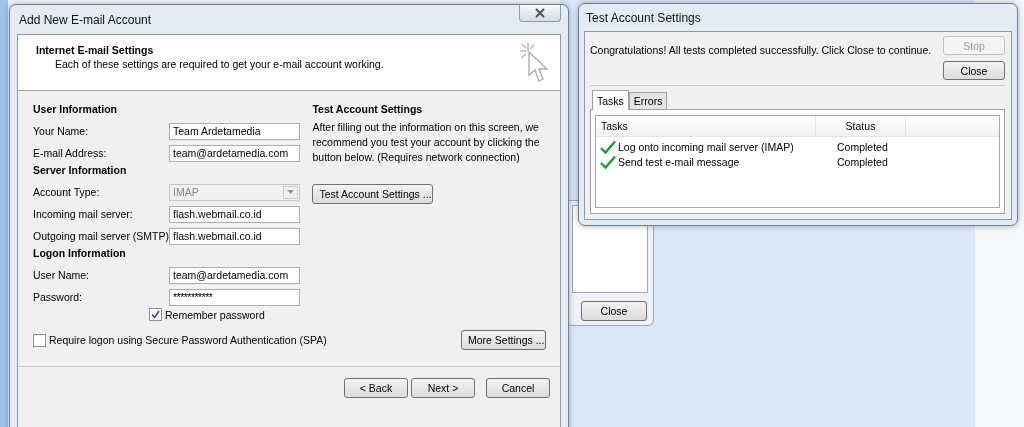  What do you see at coordinates (648, 100) in the screenshot?
I see `tab: Errors` at bounding box center [648, 100].